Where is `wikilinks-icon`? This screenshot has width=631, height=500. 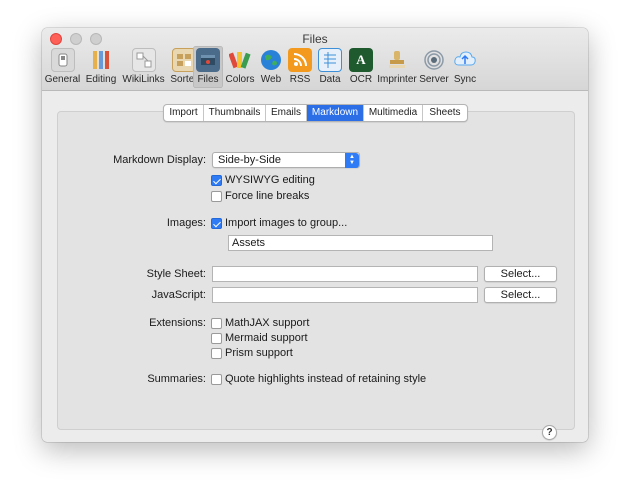
wikilinks-icon is located at coordinates (143, 60).